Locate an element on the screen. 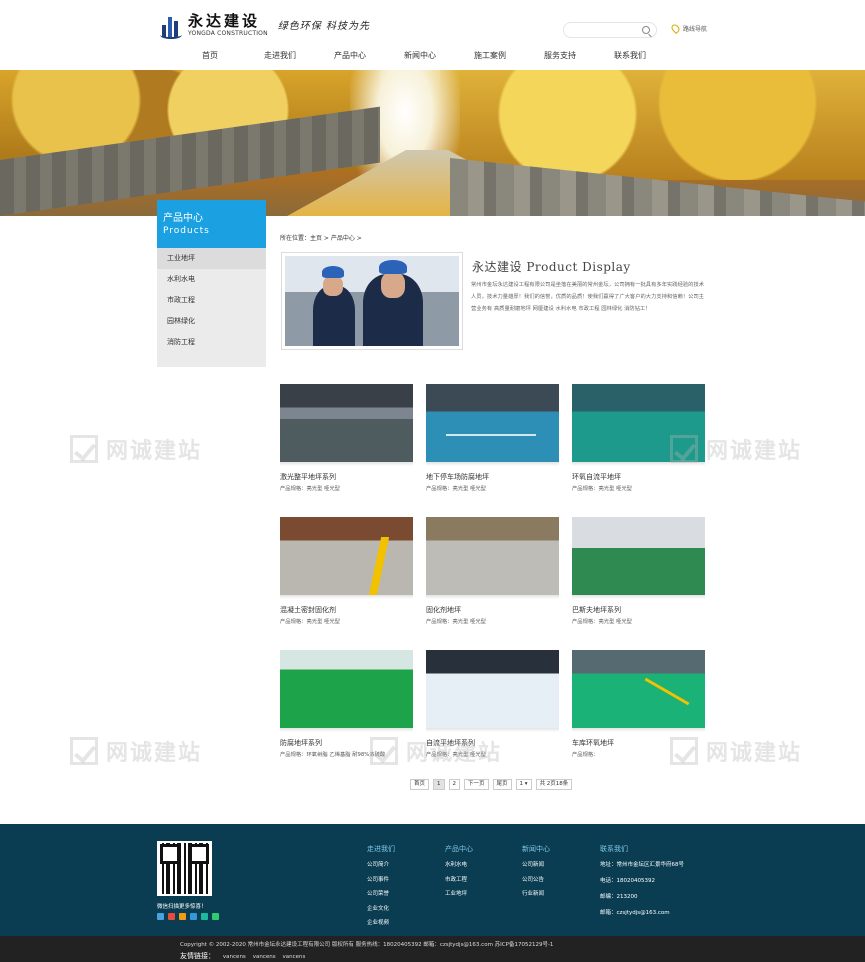 This screenshot has width=865, height=962. search-input is located at coordinates (610, 30).